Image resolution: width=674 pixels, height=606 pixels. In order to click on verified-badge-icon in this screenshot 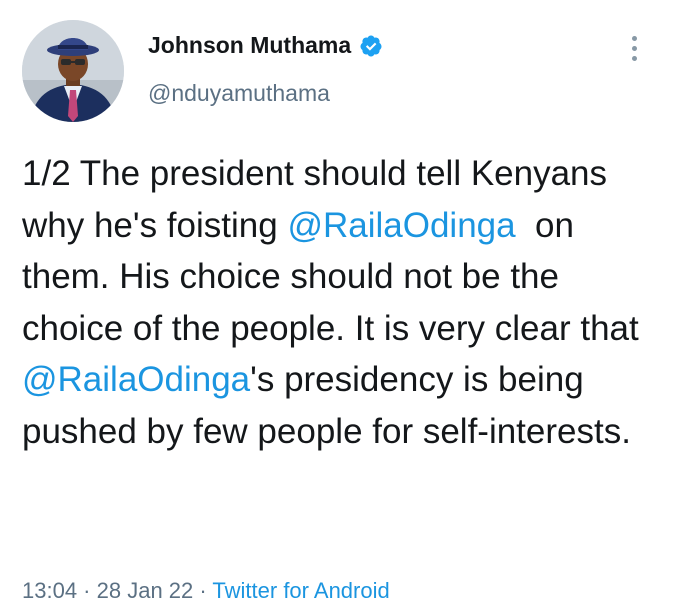, I will do `click(371, 46)`.